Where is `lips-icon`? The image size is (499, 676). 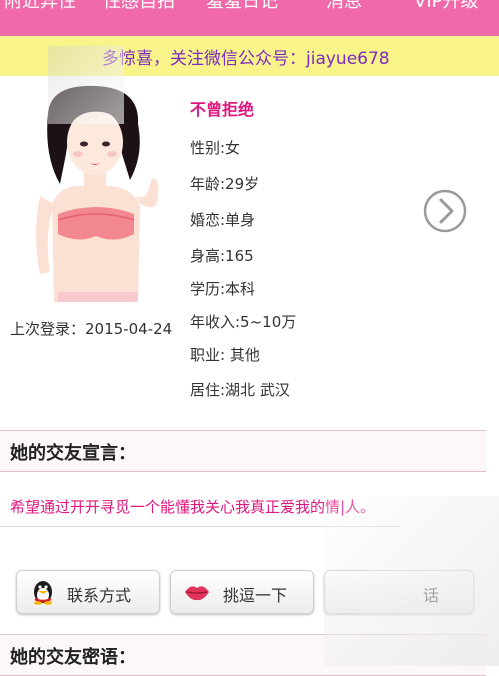 lips-icon is located at coordinates (197, 593).